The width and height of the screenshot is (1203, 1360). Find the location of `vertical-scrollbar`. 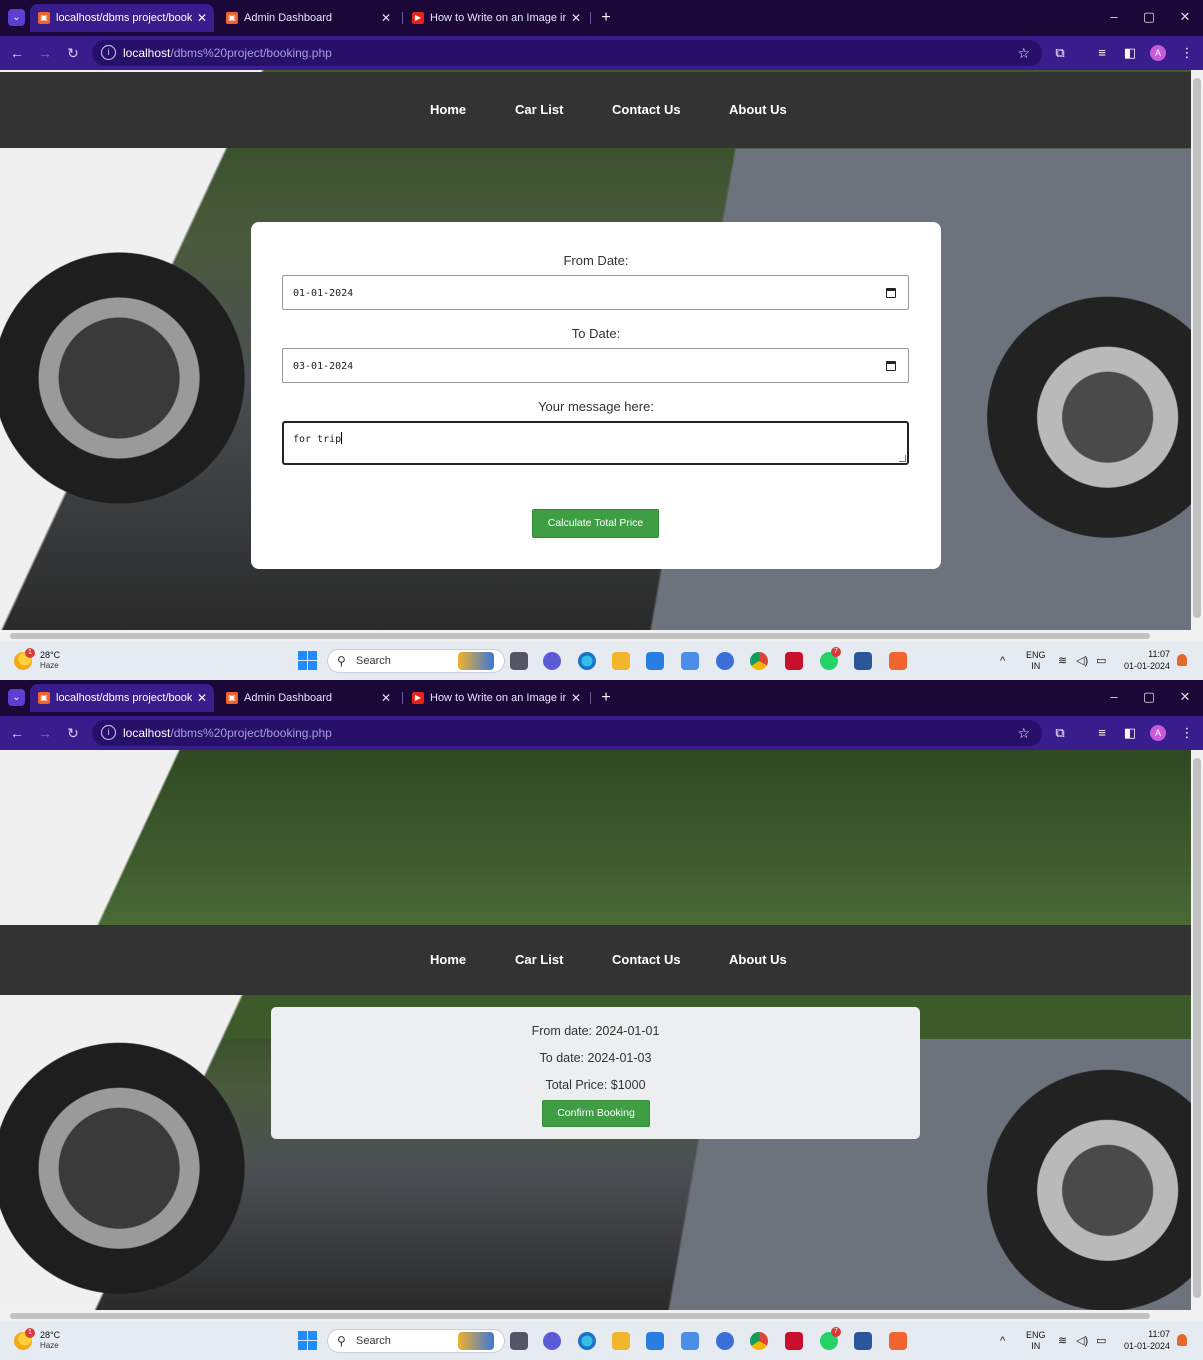

vertical-scrollbar is located at coordinates (1197, 350).